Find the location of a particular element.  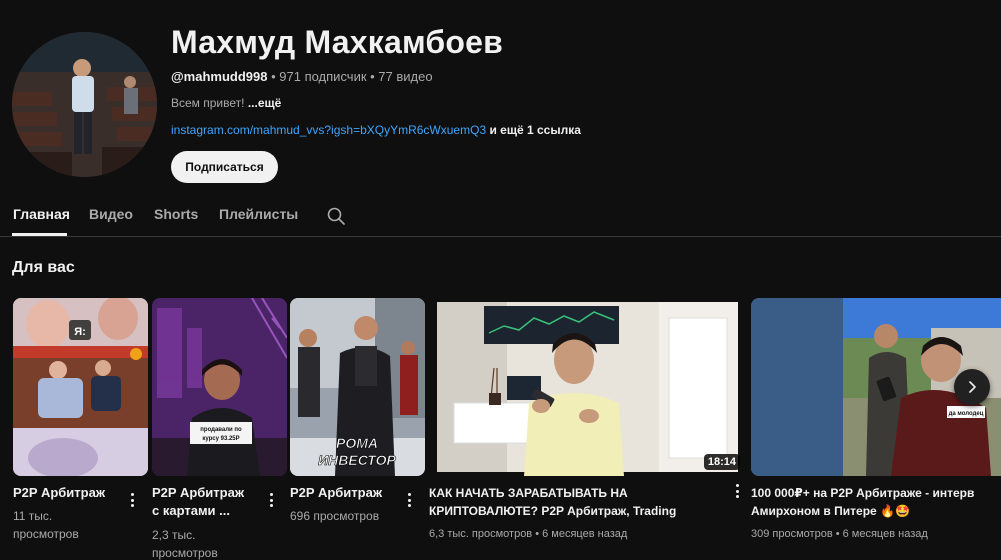

video-meta: 6,3 тыс. просмотров • 6 месяцев назад is located at coordinates (528, 534).